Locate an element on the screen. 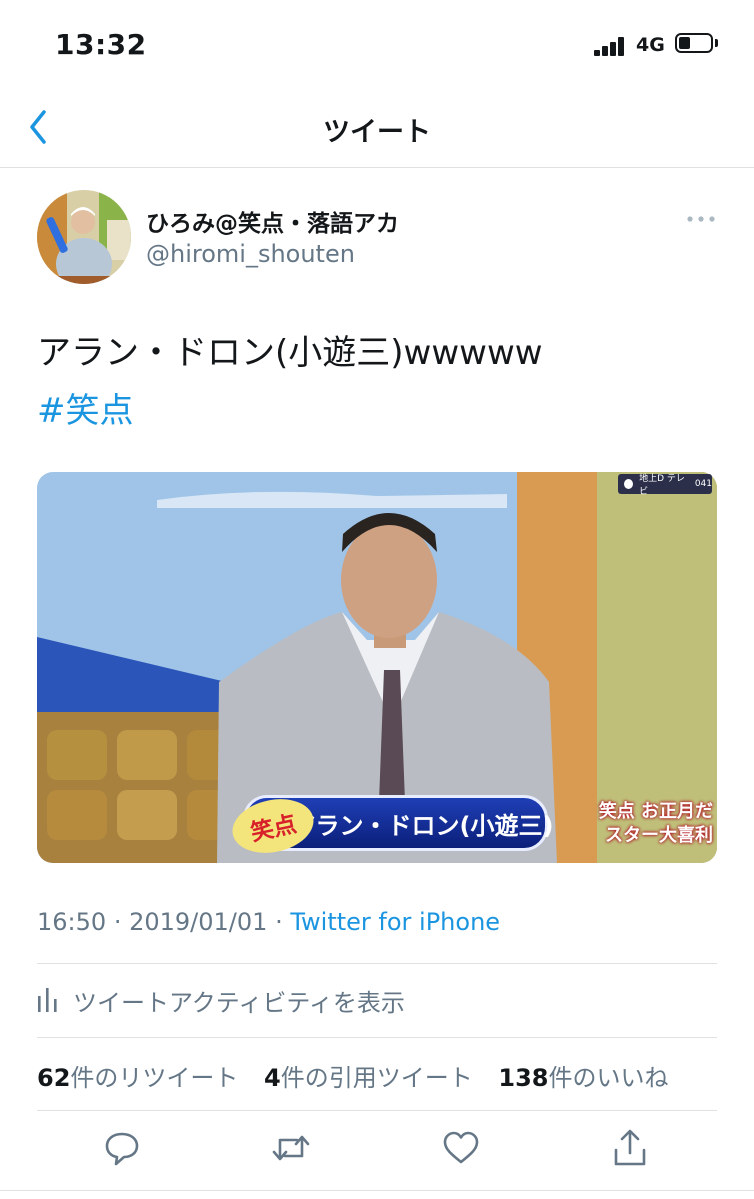 The height and width of the screenshot is (1199, 754). share-icon is located at coordinates (630, 1147).